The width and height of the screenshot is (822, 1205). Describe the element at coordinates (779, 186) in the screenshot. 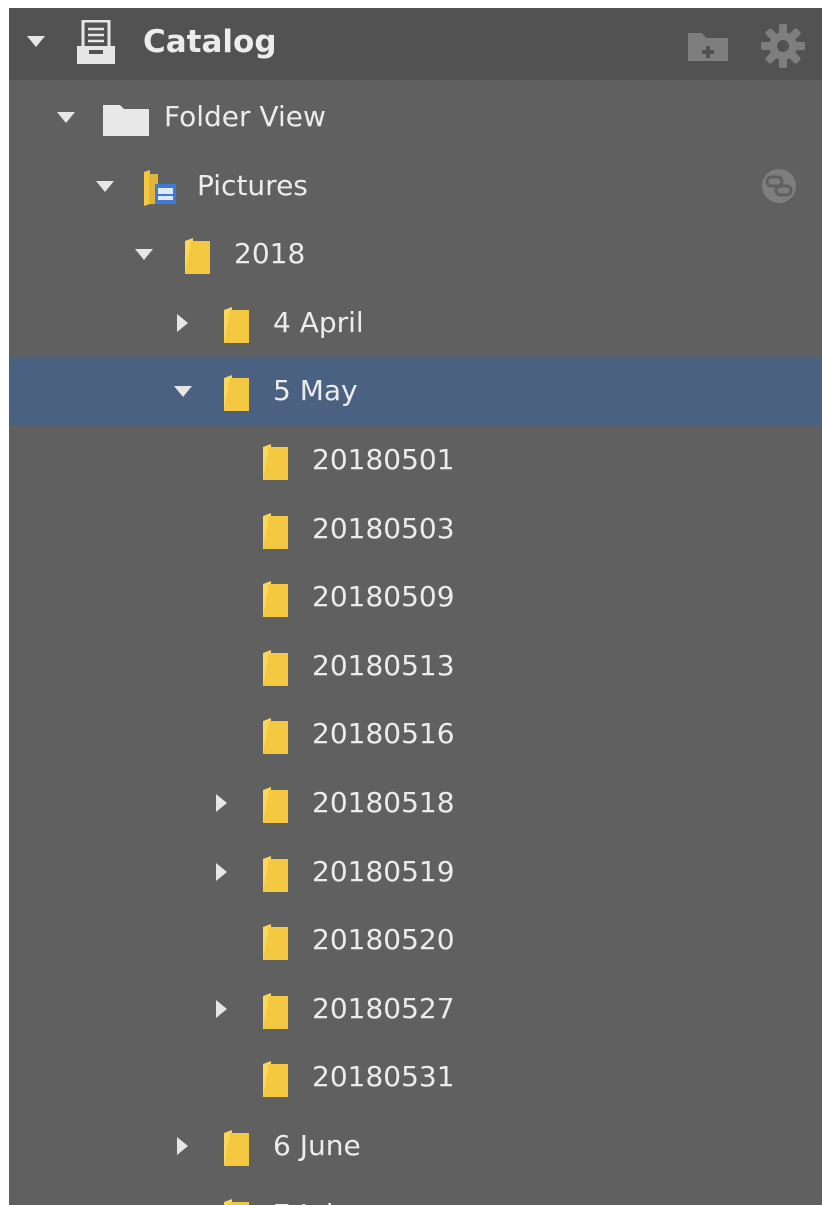

I see `link-icon` at that location.